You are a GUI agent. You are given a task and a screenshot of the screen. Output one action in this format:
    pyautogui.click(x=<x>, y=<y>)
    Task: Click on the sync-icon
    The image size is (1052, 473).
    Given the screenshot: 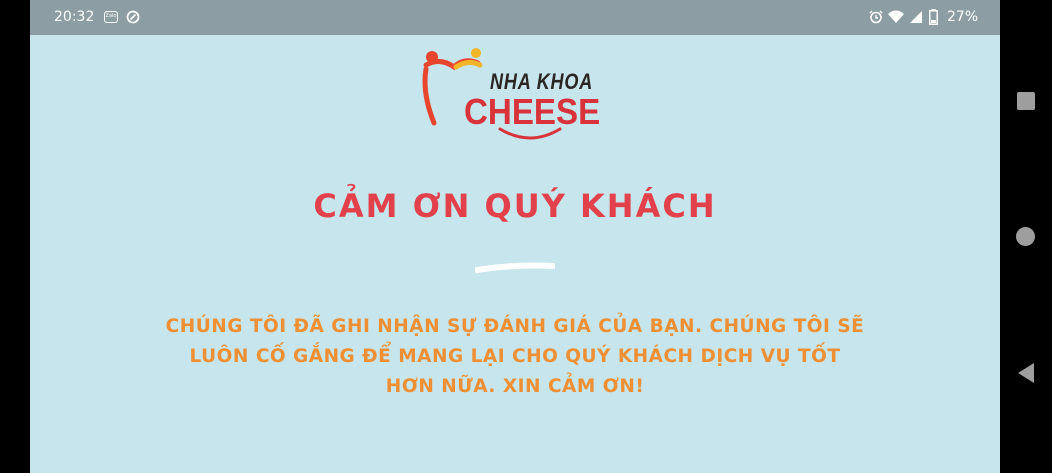 What is the action you would take?
    pyautogui.click(x=133, y=17)
    